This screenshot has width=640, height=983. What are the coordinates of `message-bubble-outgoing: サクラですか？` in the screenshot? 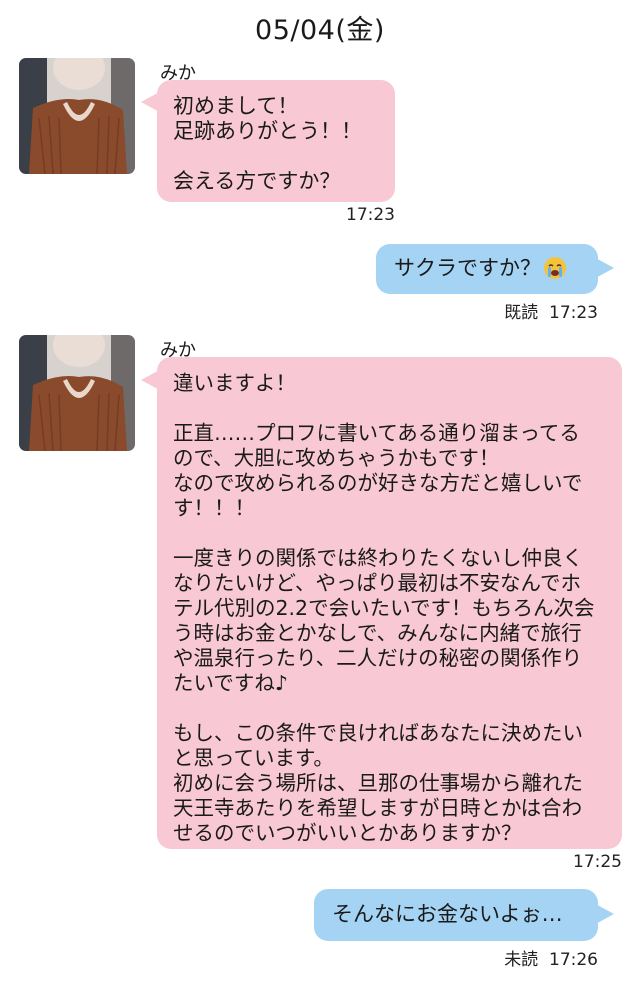 It's located at (487, 269).